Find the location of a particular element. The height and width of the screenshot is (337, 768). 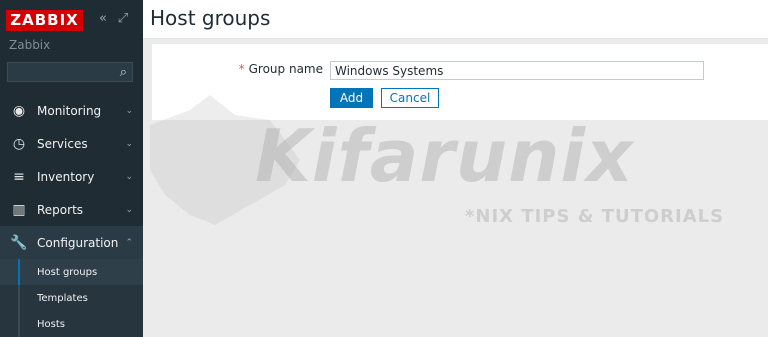

menu-item-configuration: 🔧 Configuration ⌃ is located at coordinates (71, 242).